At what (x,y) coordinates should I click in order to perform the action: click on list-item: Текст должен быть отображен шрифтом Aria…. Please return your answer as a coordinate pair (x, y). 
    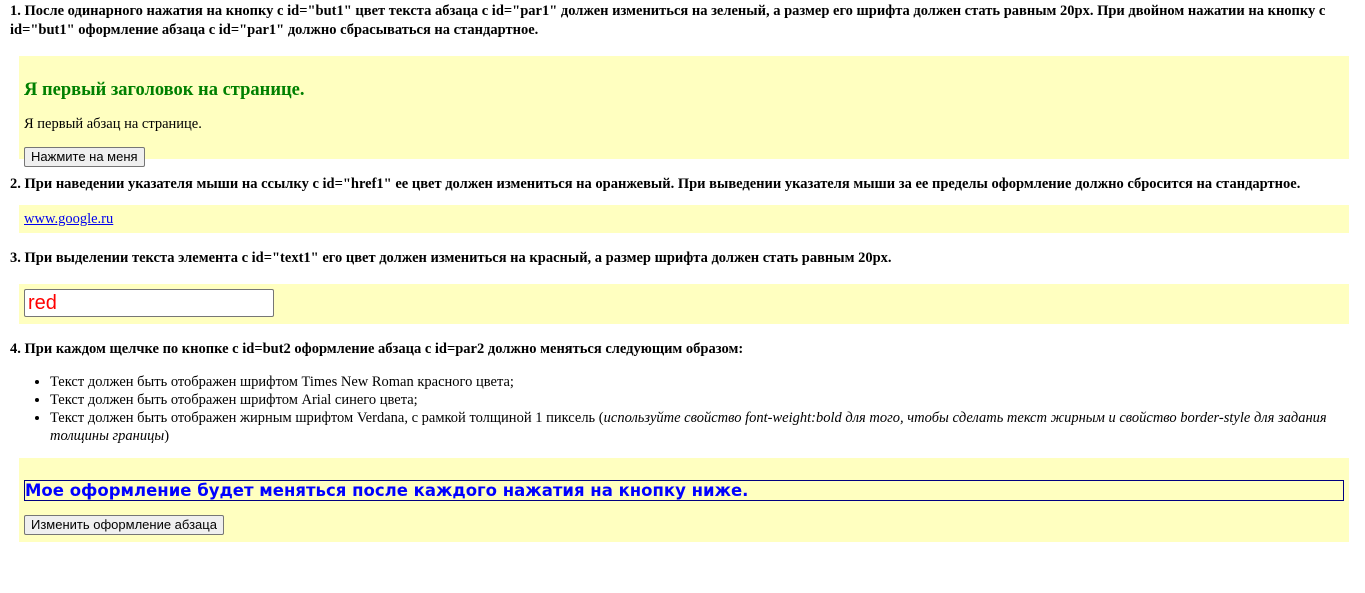
    Looking at the image, I should click on (703, 400).